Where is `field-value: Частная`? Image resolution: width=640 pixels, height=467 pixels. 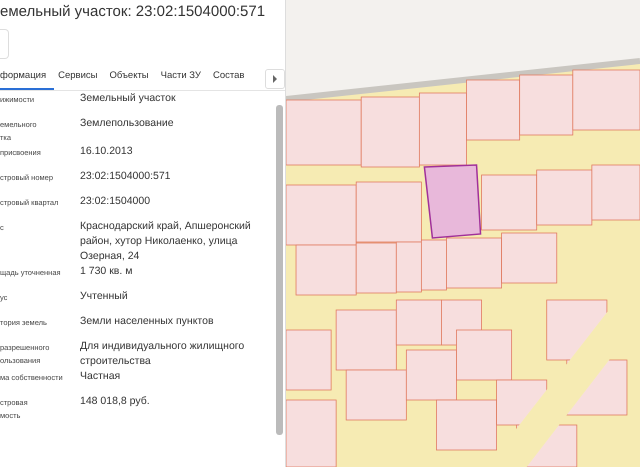 field-value: Частная is located at coordinates (101, 376).